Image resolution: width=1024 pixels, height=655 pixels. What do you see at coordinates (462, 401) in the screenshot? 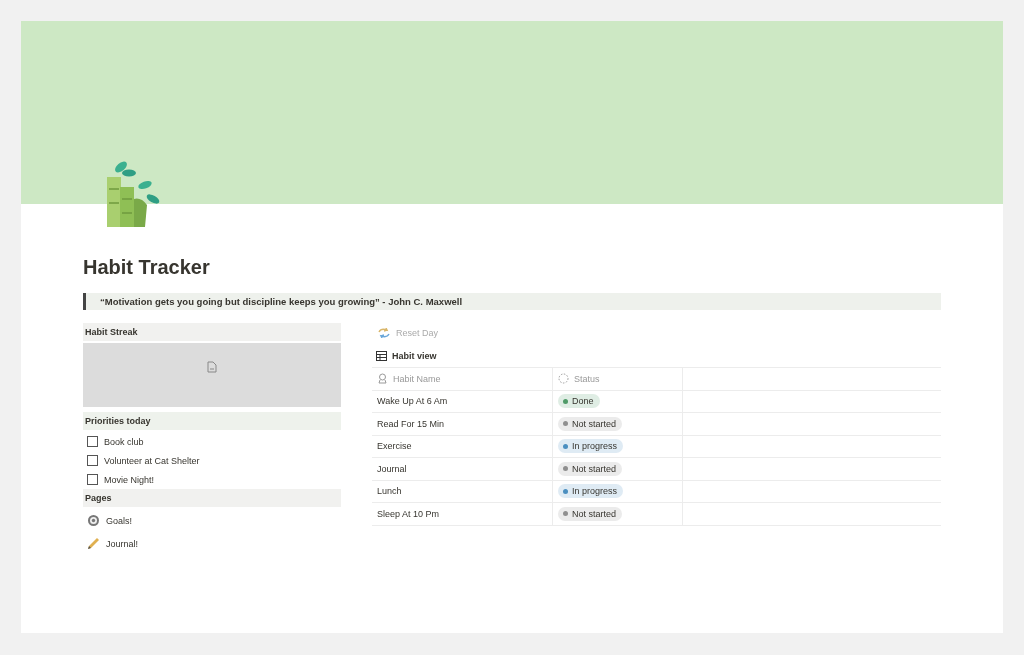
I see `habit-name-cell: Wake Up At 6 Am` at bounding box center [462, 401].